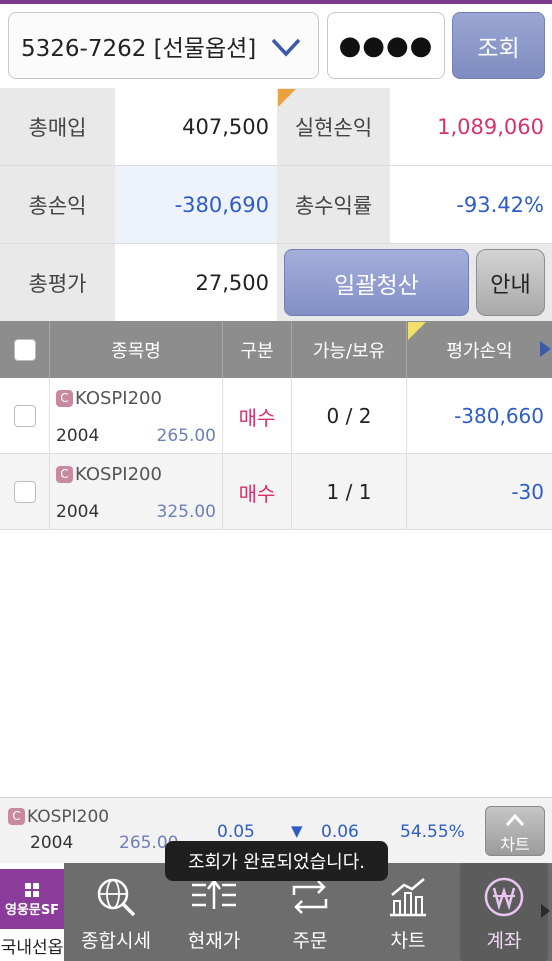 The width and height of the screenshot is (552, 961). Describe the element at coordinates (214, 893) in the screenshot. I see `price-bars-icon` at that location.